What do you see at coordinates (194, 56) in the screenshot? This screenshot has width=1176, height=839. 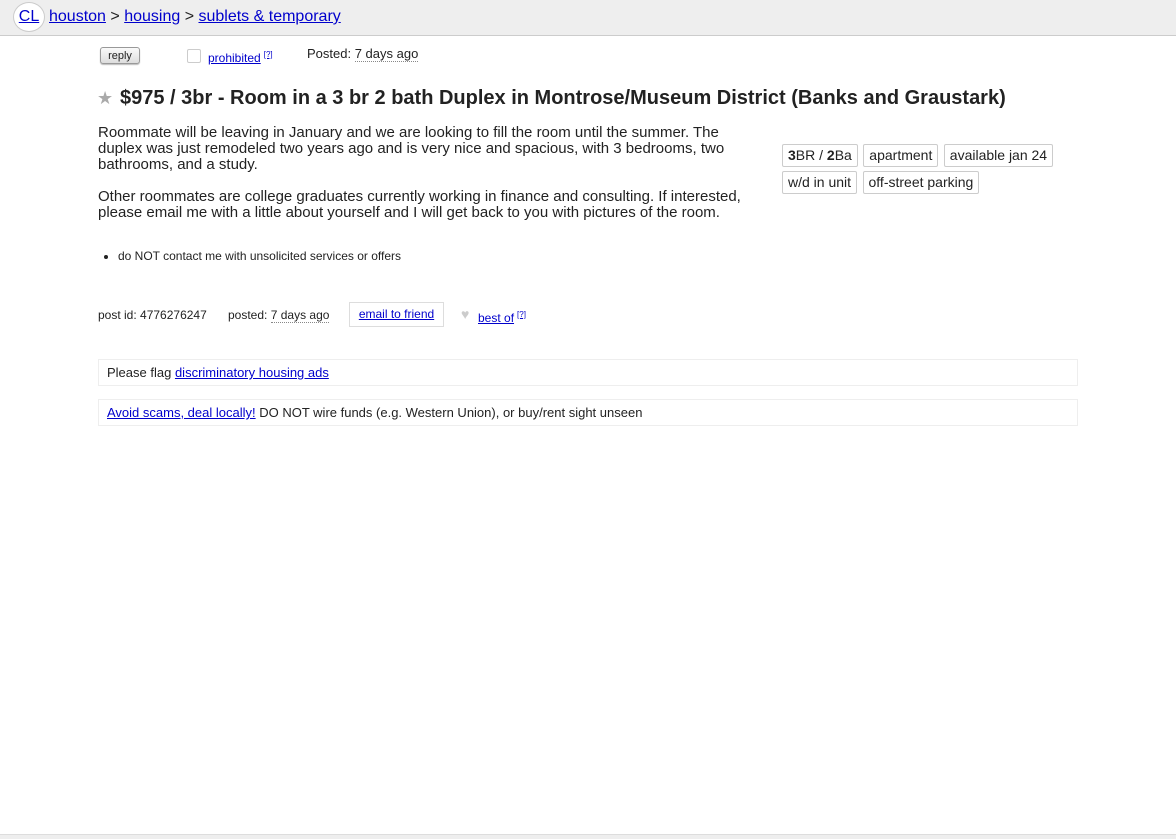 I see `flag-checkbox` at bounding box center [194, 56].